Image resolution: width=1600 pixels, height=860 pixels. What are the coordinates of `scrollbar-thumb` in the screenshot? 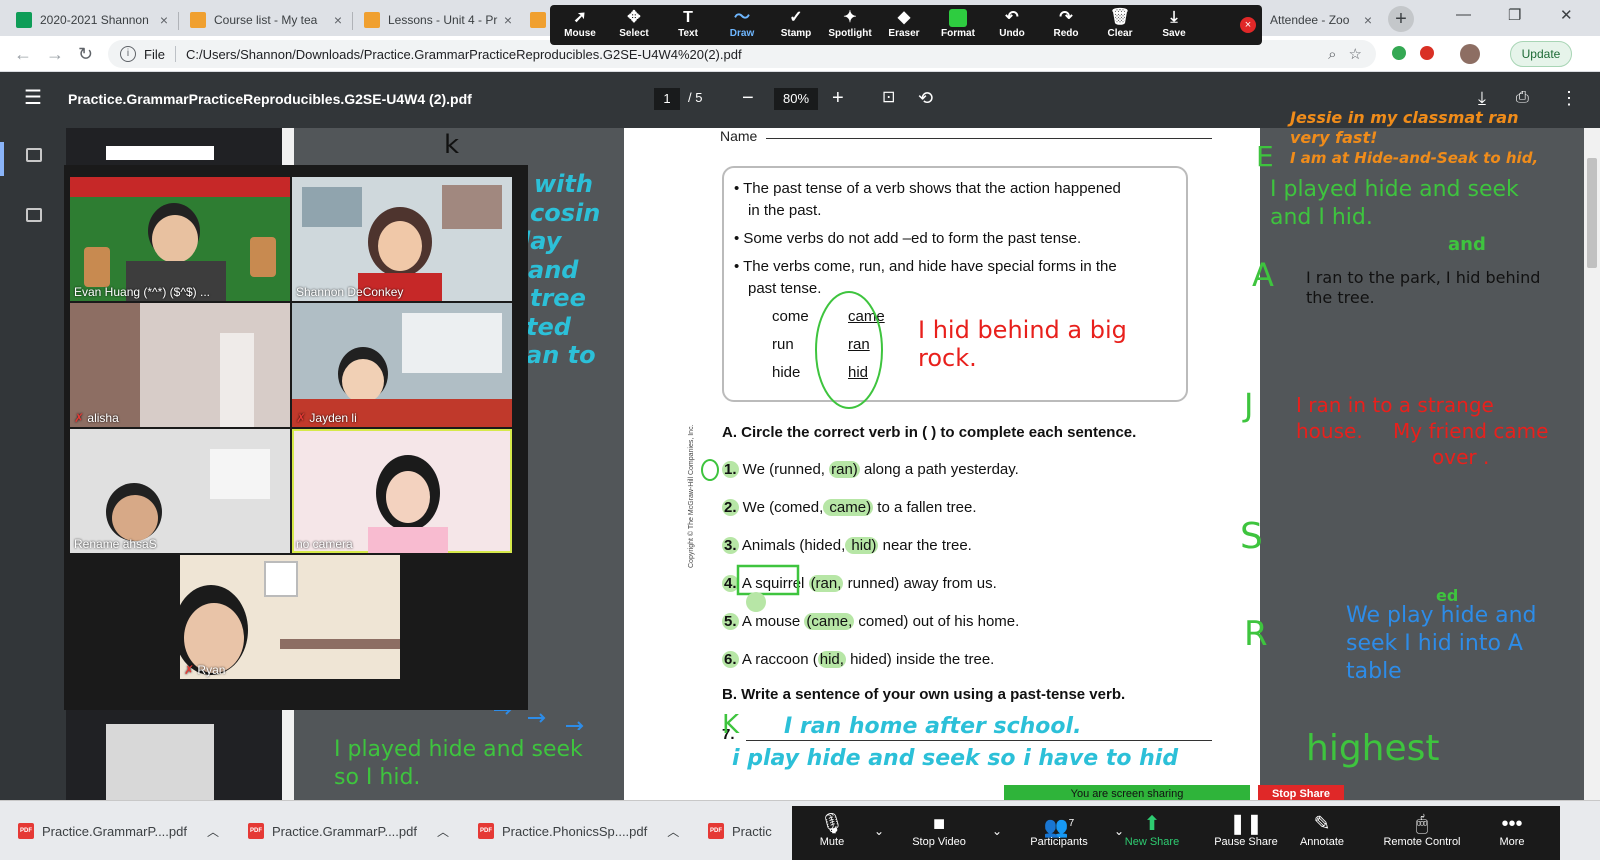 It's located at (1592, 213).